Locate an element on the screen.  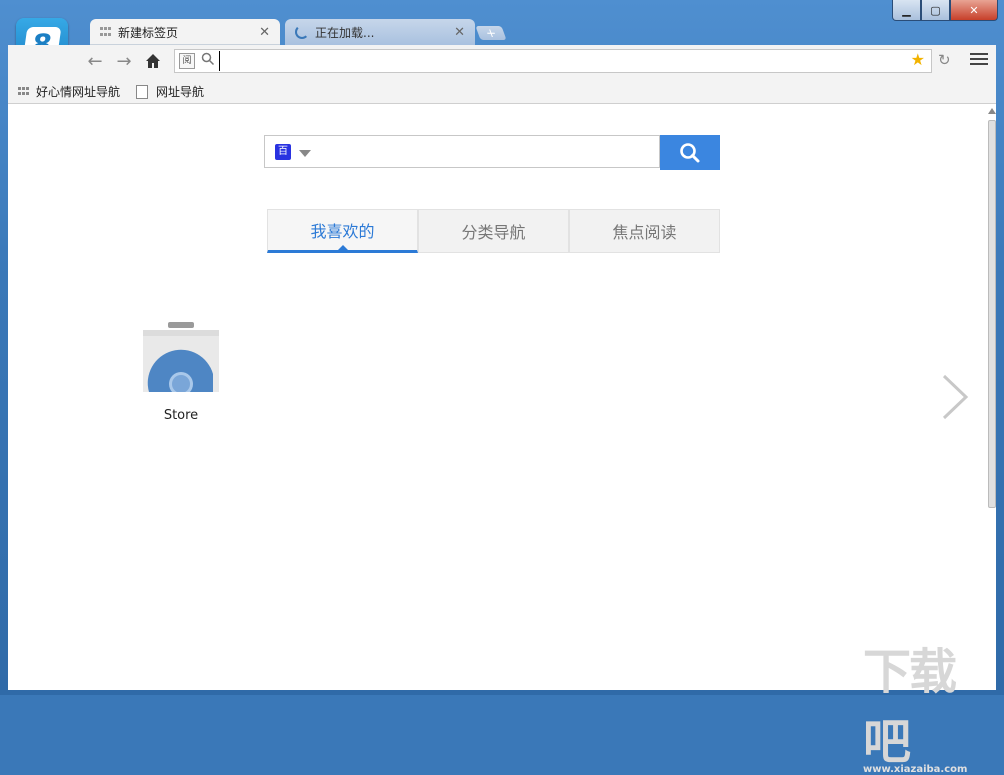
page-icon is located at coordinates (142, 91).